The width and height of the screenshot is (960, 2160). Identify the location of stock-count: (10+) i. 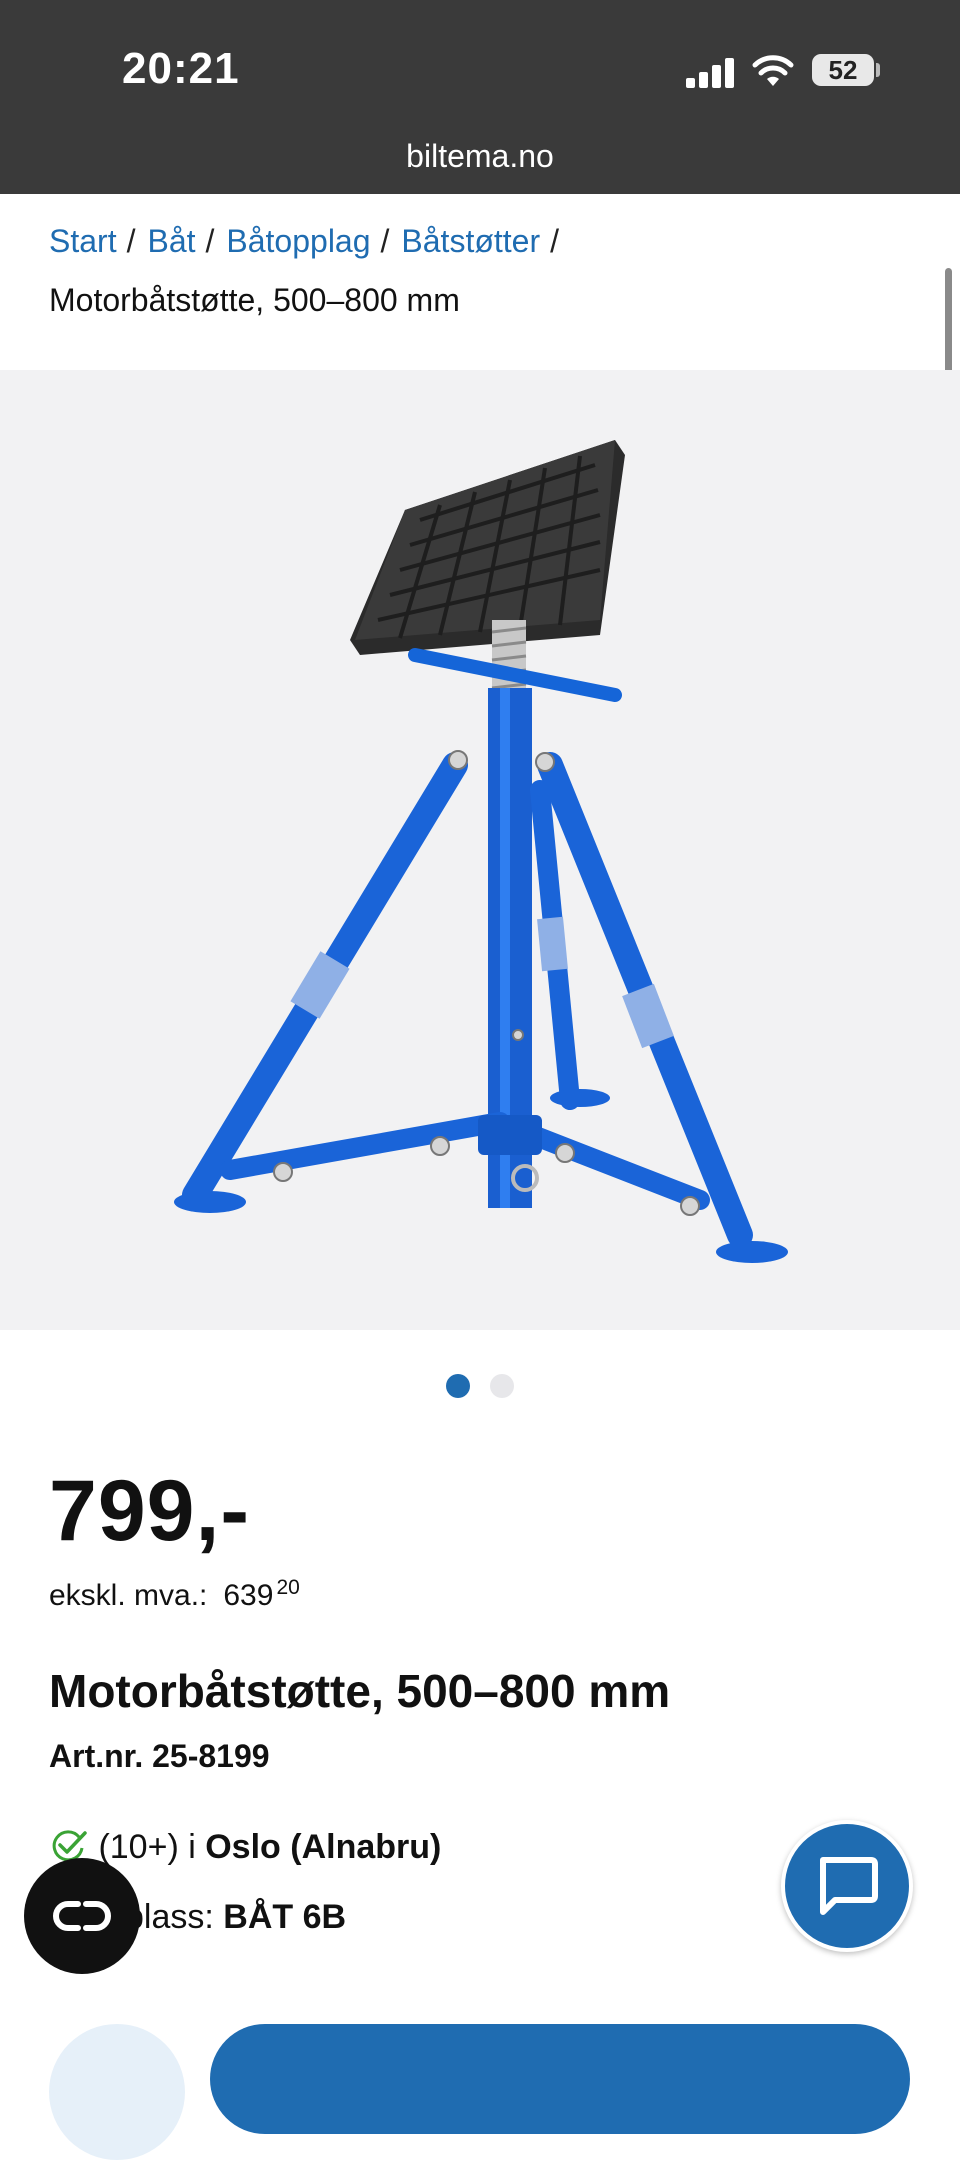
(147, 1847).